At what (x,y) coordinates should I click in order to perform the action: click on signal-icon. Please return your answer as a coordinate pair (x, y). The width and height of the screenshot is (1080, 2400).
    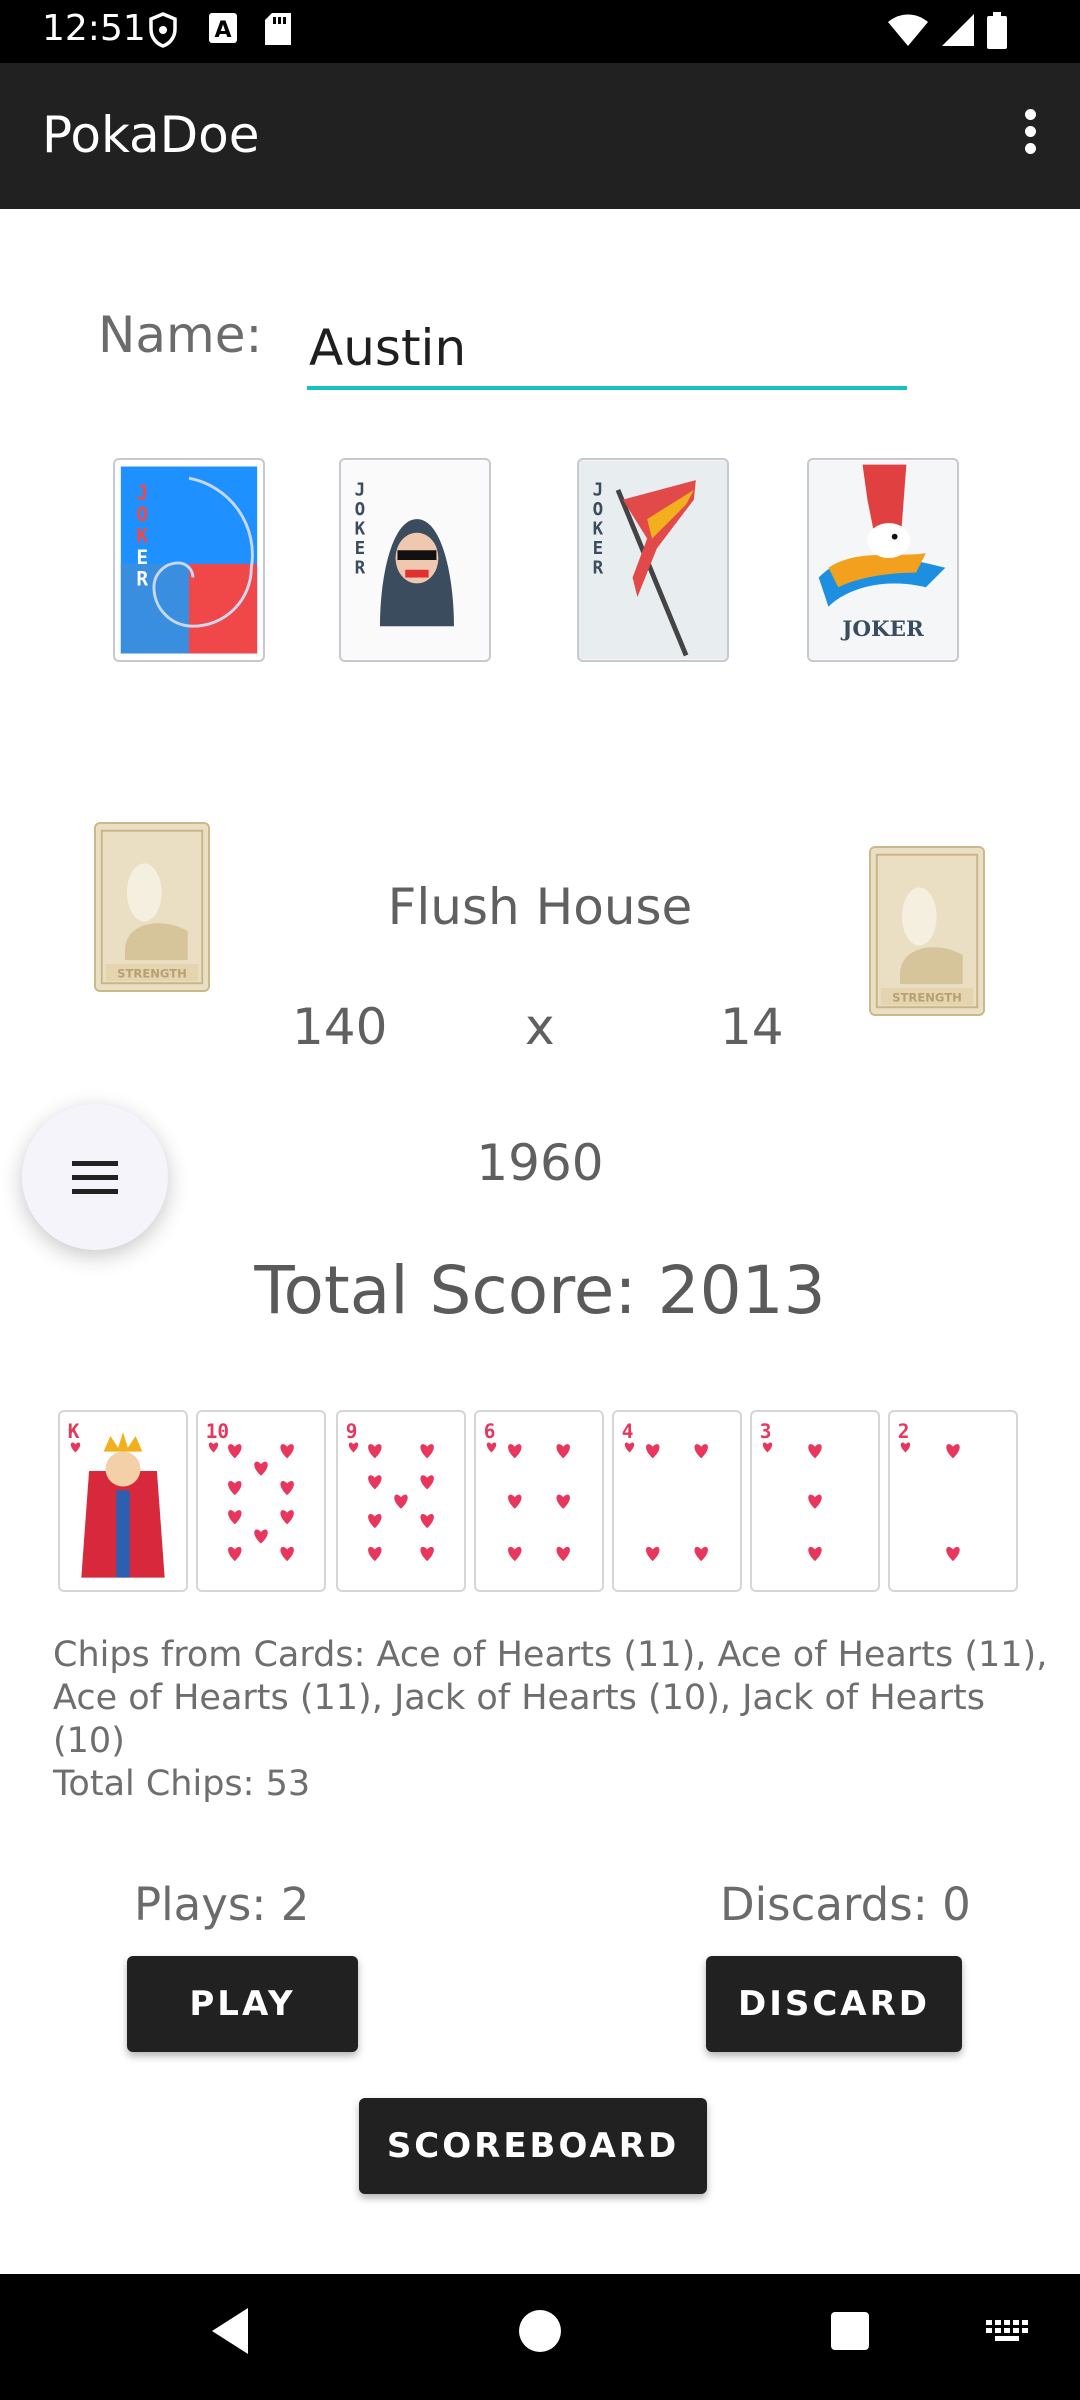
    Looking at the image, I should click on (958, 30).